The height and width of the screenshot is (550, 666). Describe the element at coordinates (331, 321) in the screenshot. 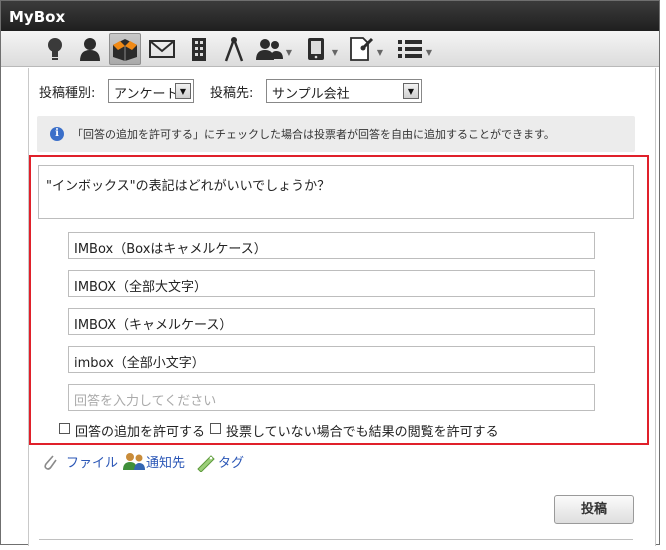

I see `answer-field-3: IMBOX（キャメルケース）` at that location.